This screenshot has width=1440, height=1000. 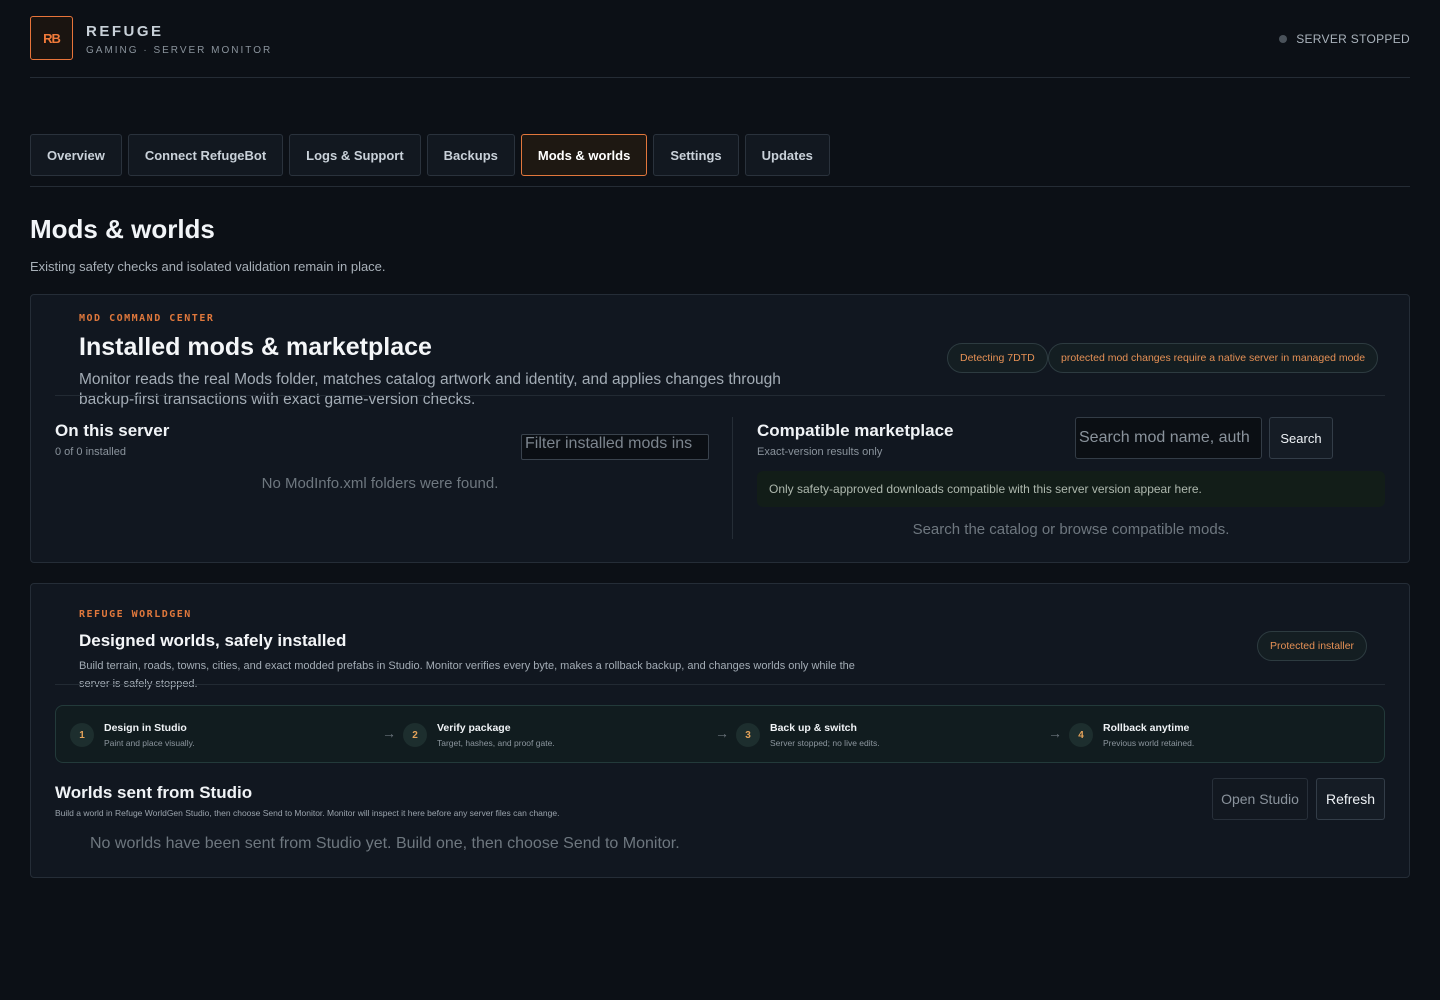 I want to click on page-title: Mods & worlds, so click(x=122, y=229).